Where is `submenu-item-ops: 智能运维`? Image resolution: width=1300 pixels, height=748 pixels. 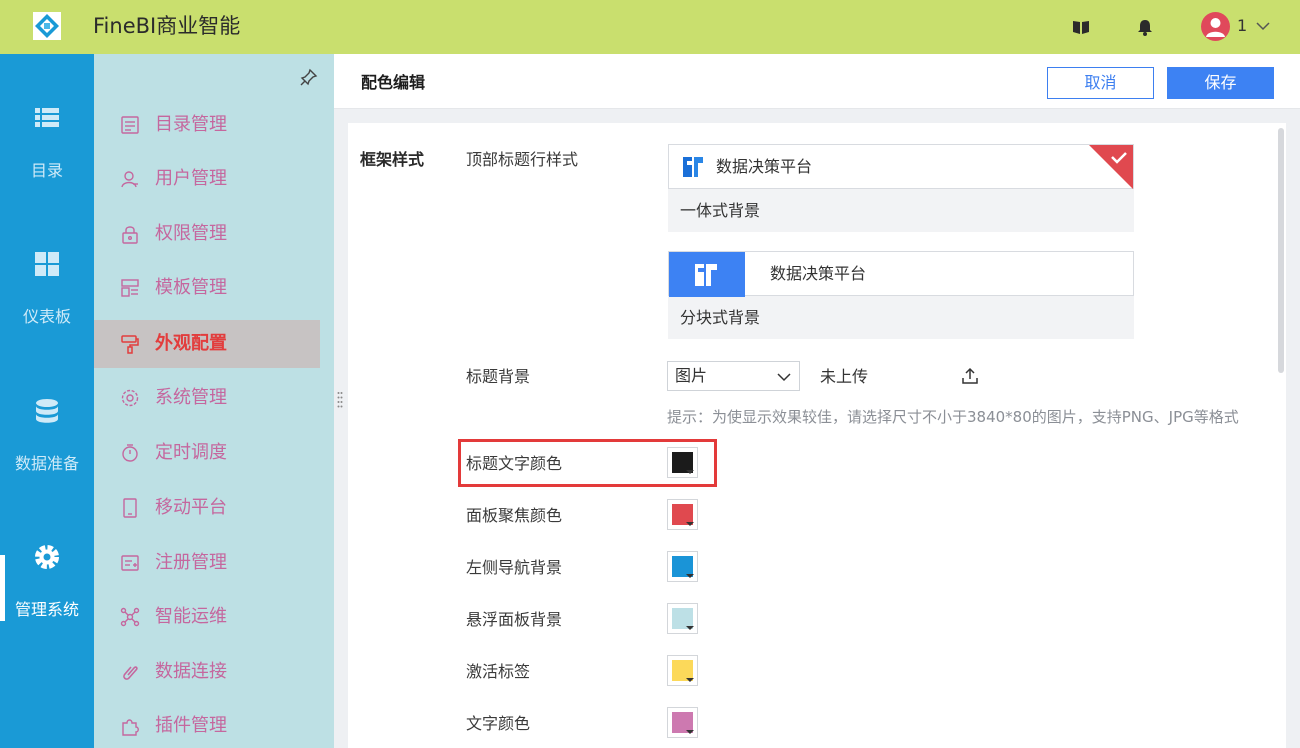 submenu-item-ops: 智能运维 is located at coordinates (207, 617).